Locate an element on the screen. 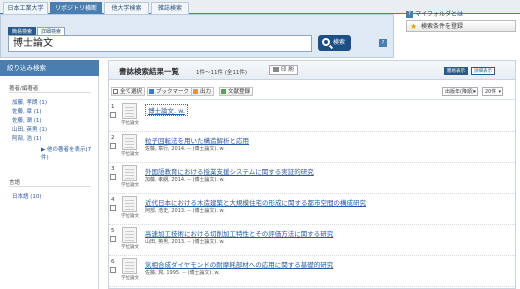  result-title-link: 粒子回転法を用いた構造解析と応用 is located at coordinates (197, 140).